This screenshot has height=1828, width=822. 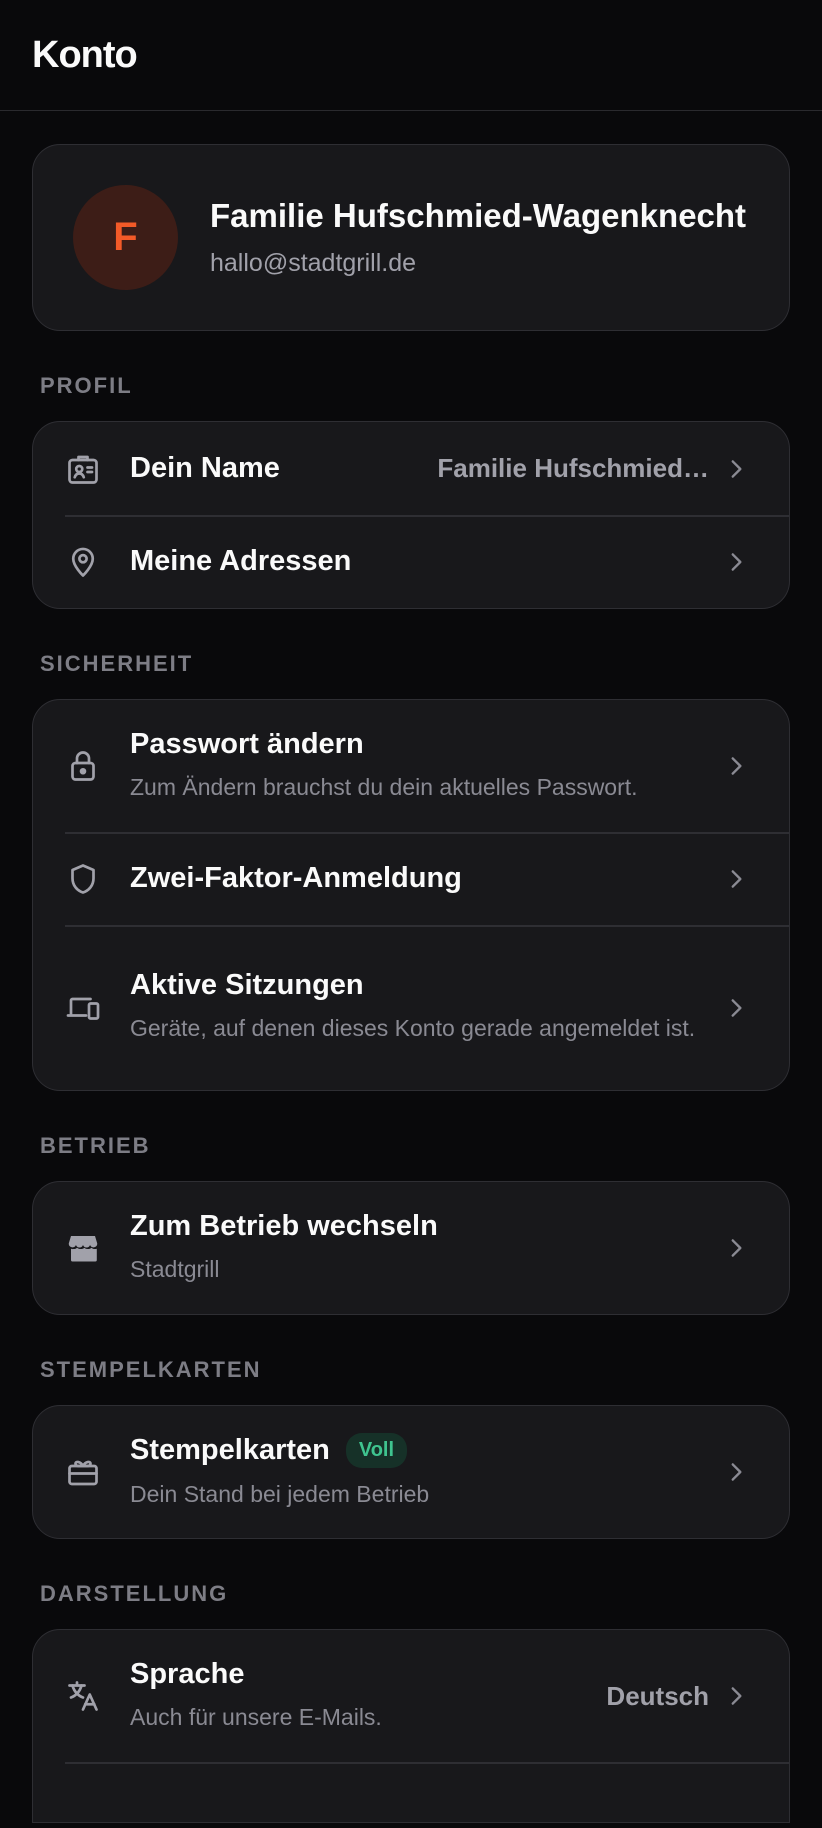 What do you see at coordinates (478, 215) in the screenshot?
I see `profile-name: Familie Hufschmied-Wagenknecht` at bounding box center [478, 215].